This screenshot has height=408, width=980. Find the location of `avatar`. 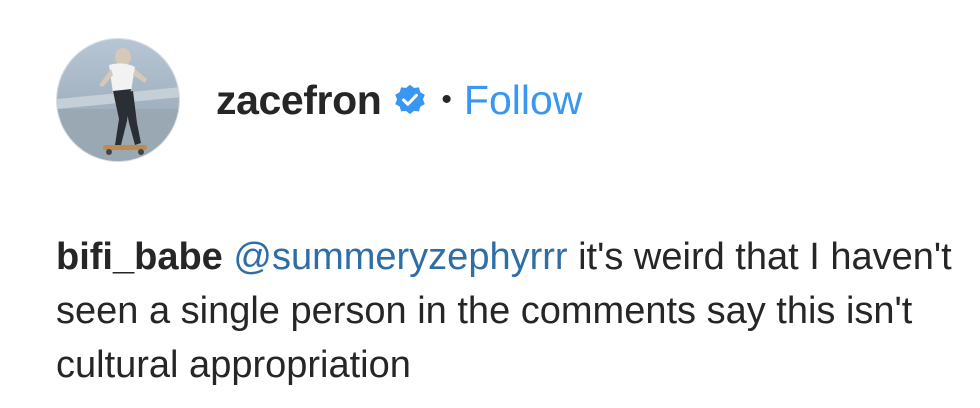

avatar is located at coordinates (118, 100).